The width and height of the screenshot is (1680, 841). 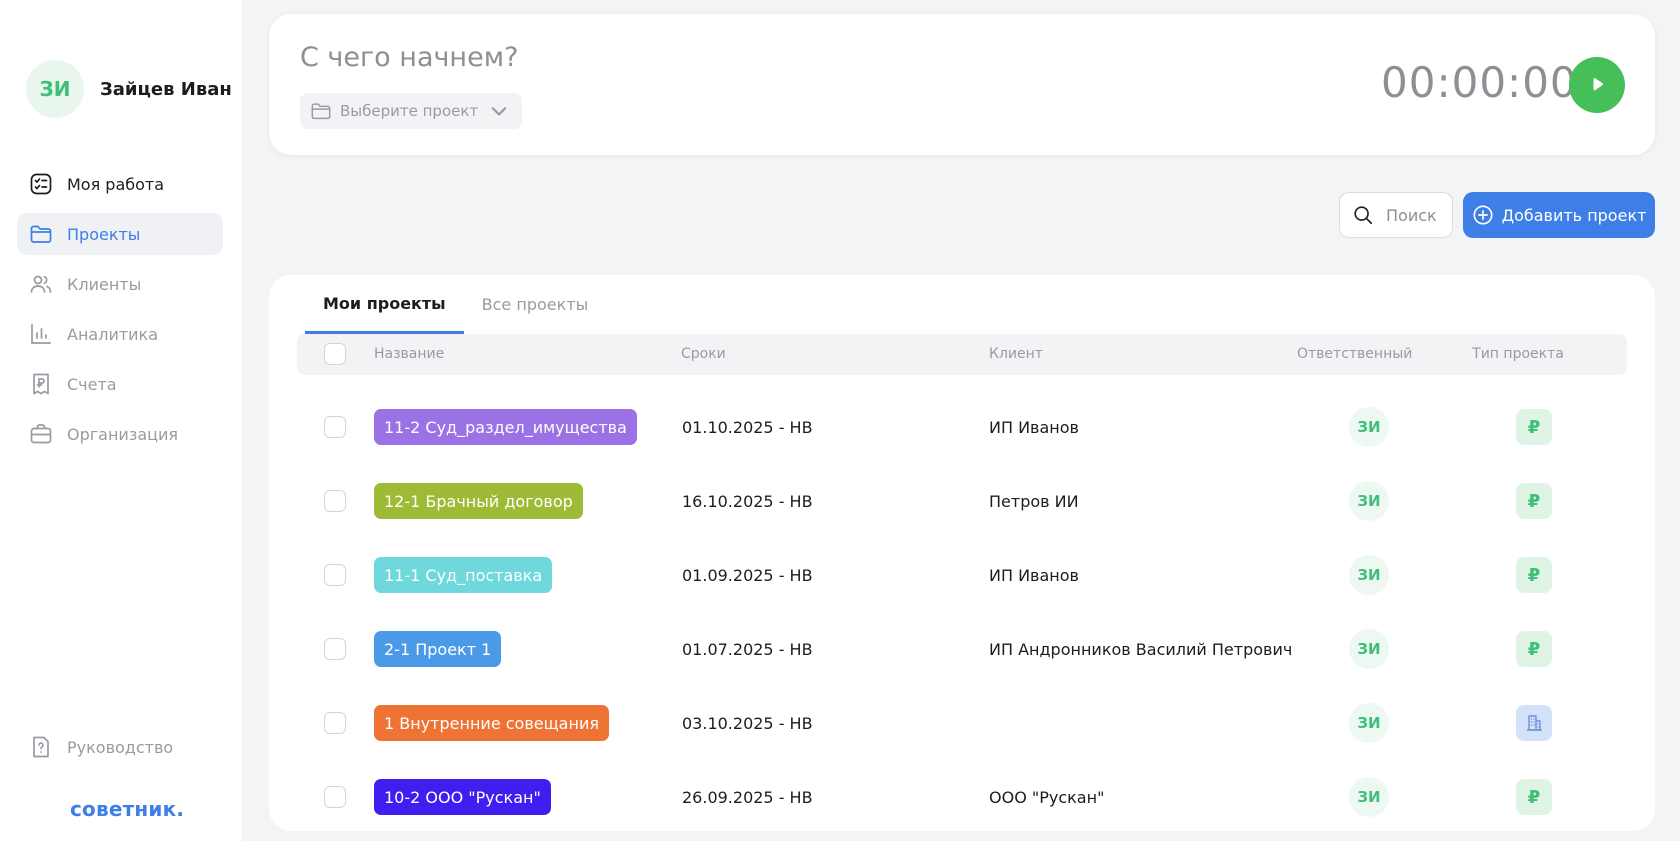 What do you see at coordinates (104, 234) in the screenshot?
I see `nav-label: Проекты` at bounding box center [104, 234].